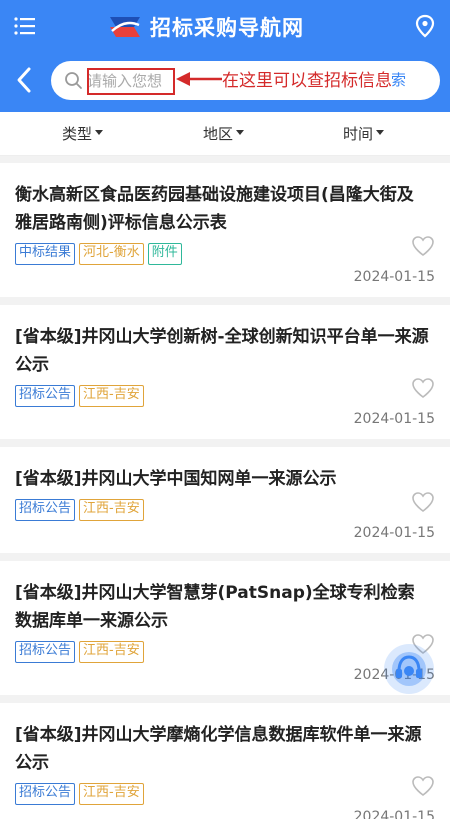 Image resolution: width=450 pixels, height=819 pixels. What do you see at coordinates (225, 749) in the screenshot?
I see `item-title: [省本级]井冈山大学摩熵化学信息数据库软件单一来源公示` at bounding box center [225, 749].